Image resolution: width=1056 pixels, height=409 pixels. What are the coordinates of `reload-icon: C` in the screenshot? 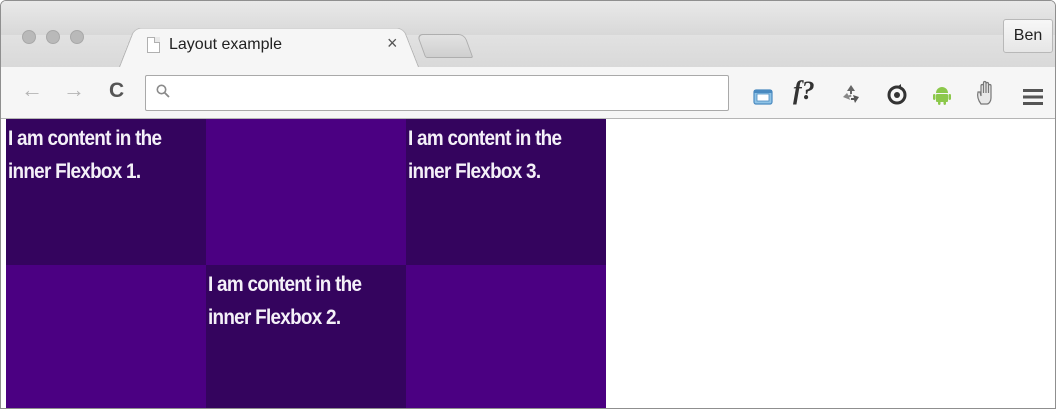 It's located at (116, 90).